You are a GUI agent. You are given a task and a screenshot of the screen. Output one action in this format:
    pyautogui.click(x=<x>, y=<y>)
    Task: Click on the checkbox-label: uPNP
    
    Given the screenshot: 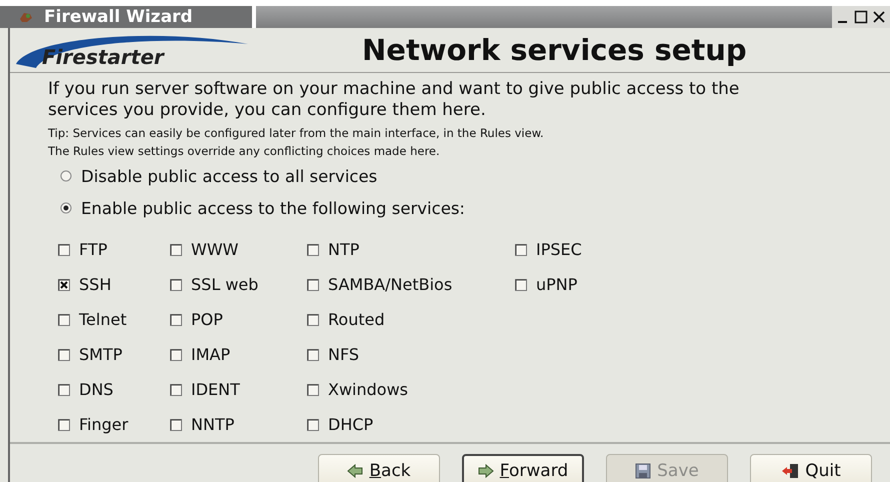 What is the action you would take?
    pyautogui.click(x=557, y=284)
    